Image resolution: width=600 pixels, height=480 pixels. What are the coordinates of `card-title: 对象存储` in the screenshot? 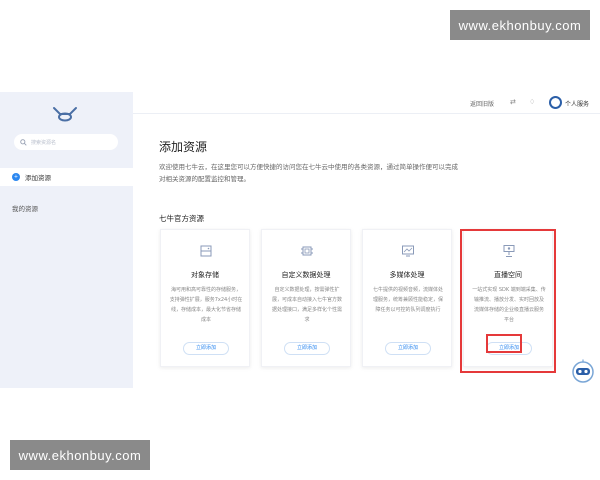 It's located at (205, 275).